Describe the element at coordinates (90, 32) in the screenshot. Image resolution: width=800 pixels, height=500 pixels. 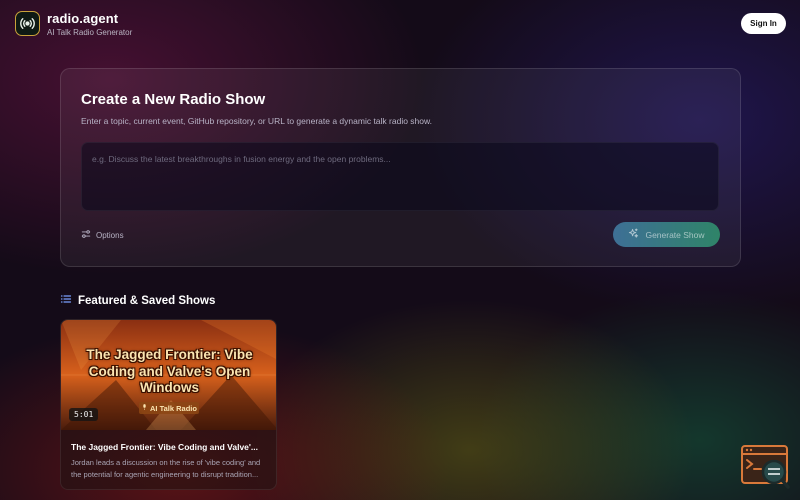
I see `app-subtitle: AI Talk Radio Generator` at that location.